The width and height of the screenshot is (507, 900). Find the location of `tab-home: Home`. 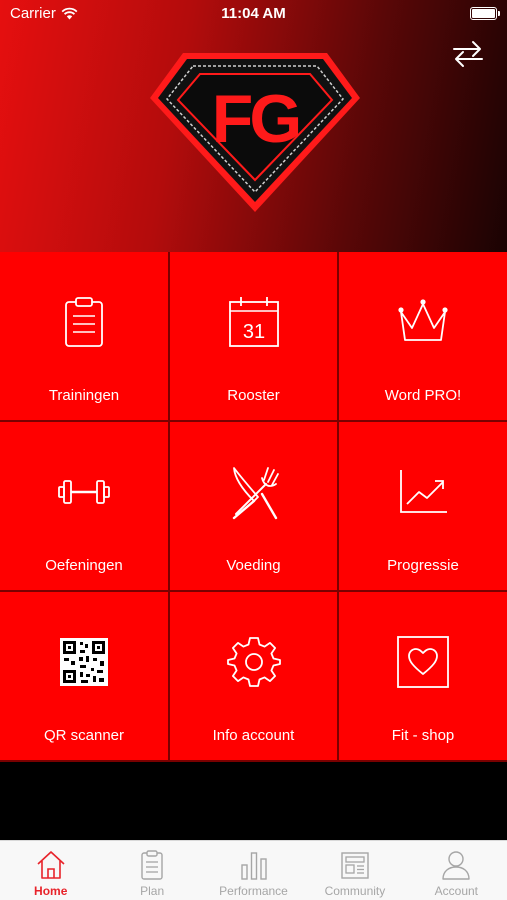

tab-home: Home is located at coordinates (50, 870).